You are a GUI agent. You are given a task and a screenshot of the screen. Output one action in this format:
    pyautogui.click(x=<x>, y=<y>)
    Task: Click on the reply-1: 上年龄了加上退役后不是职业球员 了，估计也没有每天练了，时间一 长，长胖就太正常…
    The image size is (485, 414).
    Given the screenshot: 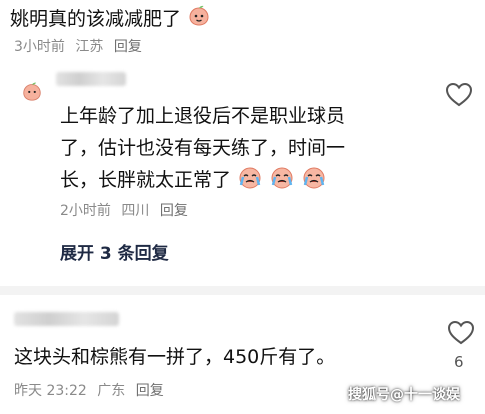 What is the action you would take?
    pyautogui.click(x=202, y=148)
    